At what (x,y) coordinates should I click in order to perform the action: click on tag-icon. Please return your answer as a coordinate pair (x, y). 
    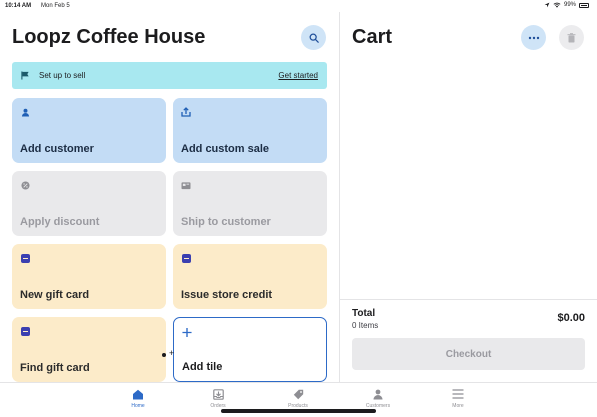
    Looking at the image, I should click on (298, 394).